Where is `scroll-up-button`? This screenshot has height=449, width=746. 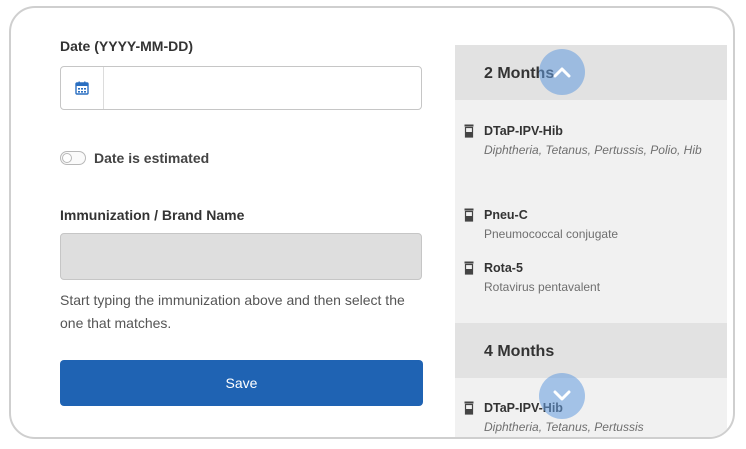 scroll-up-button is located at coordinates (562, 72).